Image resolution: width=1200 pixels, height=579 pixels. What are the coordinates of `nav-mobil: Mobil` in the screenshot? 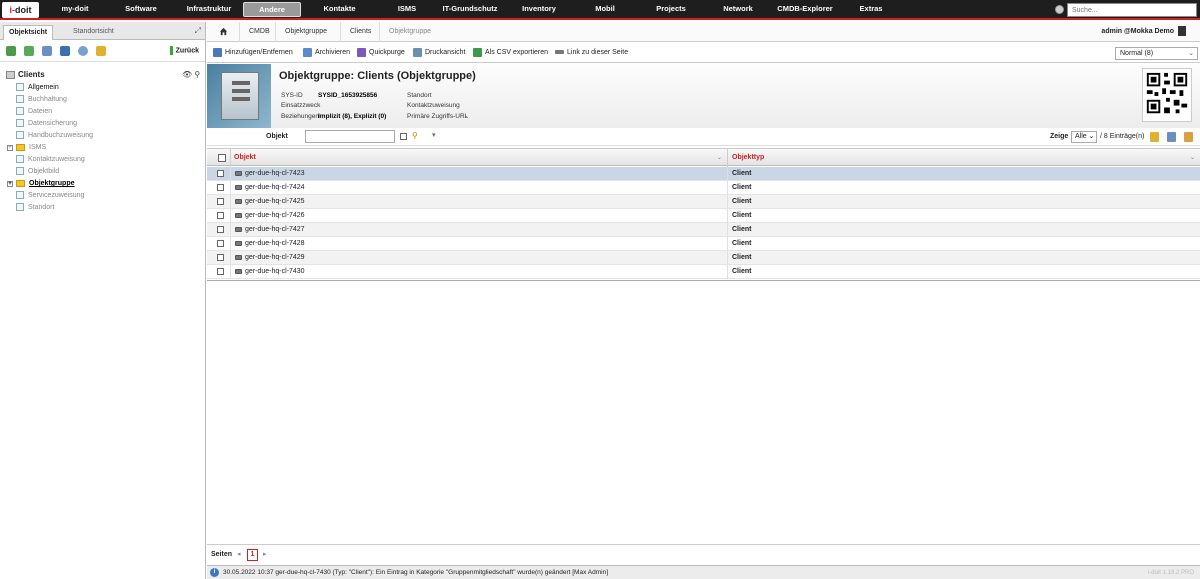 It's located at (605, 9).